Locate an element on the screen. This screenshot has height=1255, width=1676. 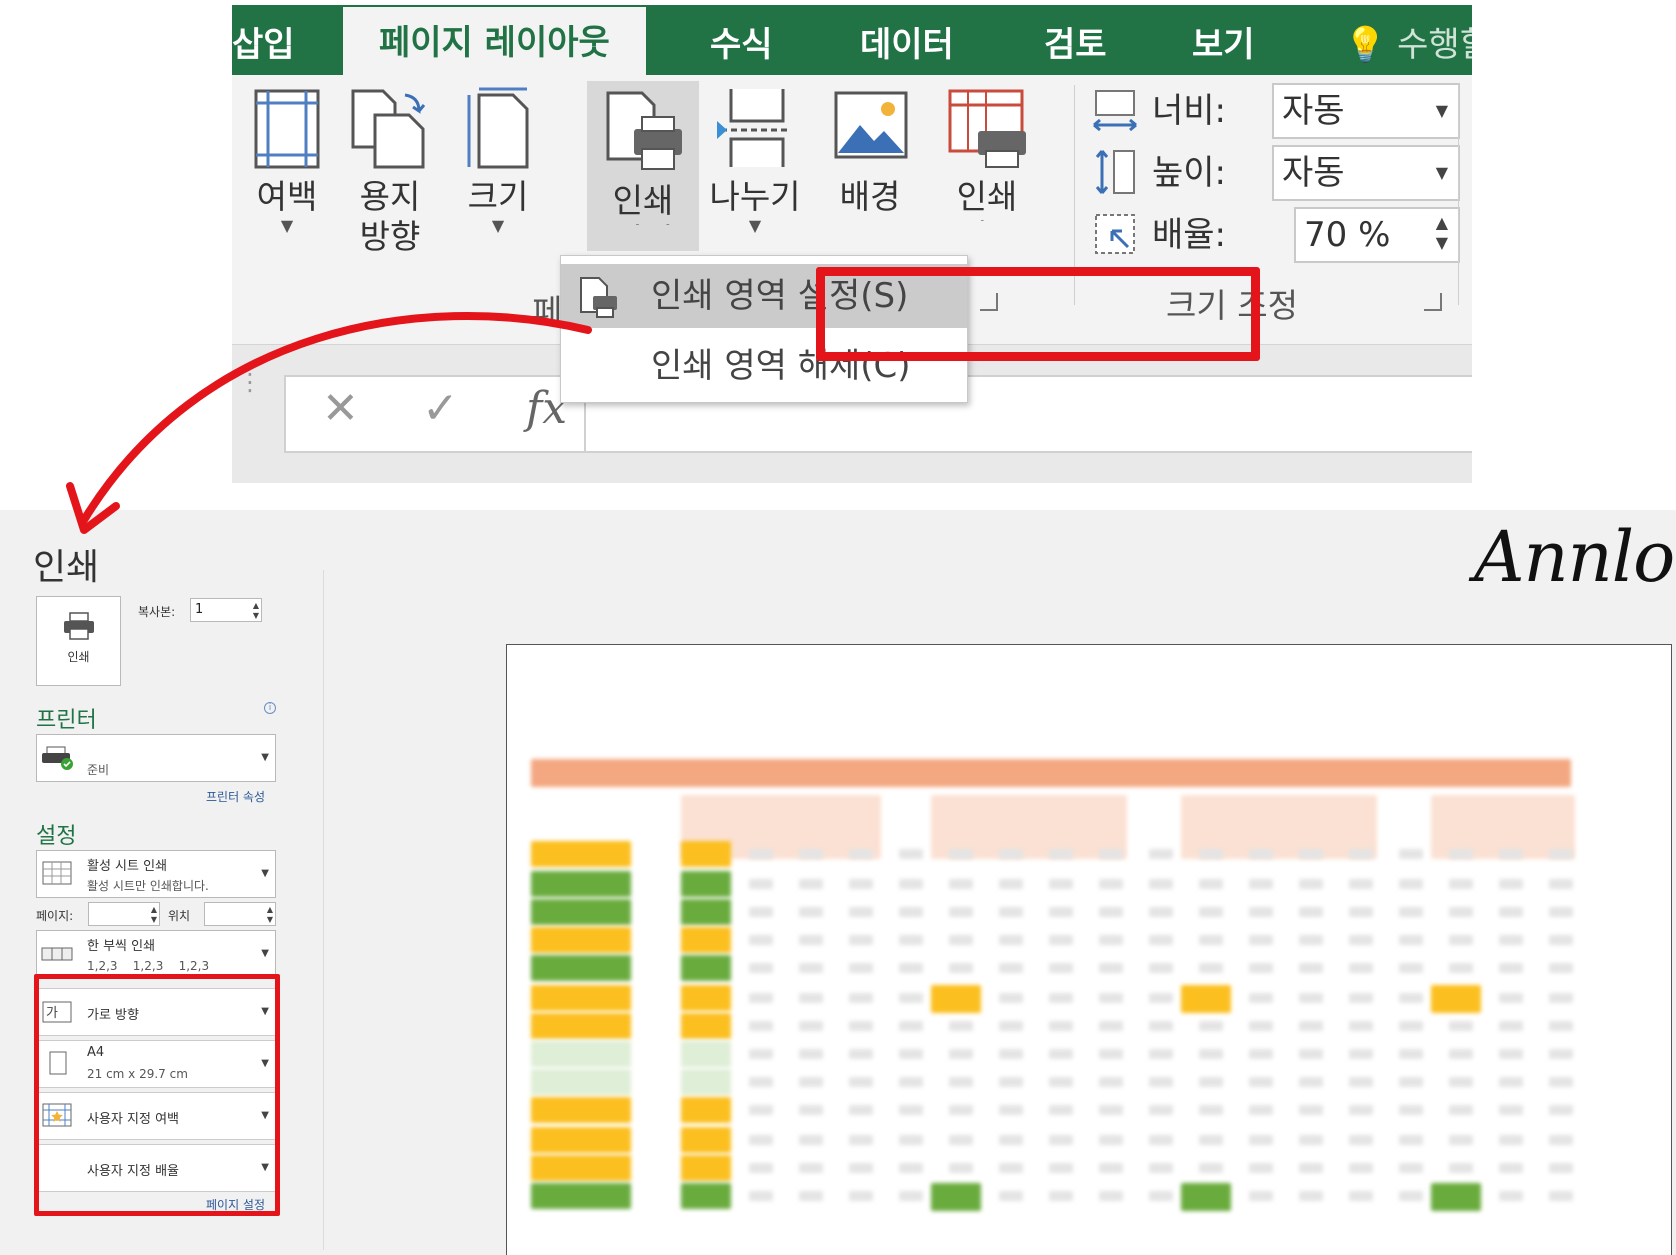
width-select: 자동 ▼ is located at coordinates (1366, 111).